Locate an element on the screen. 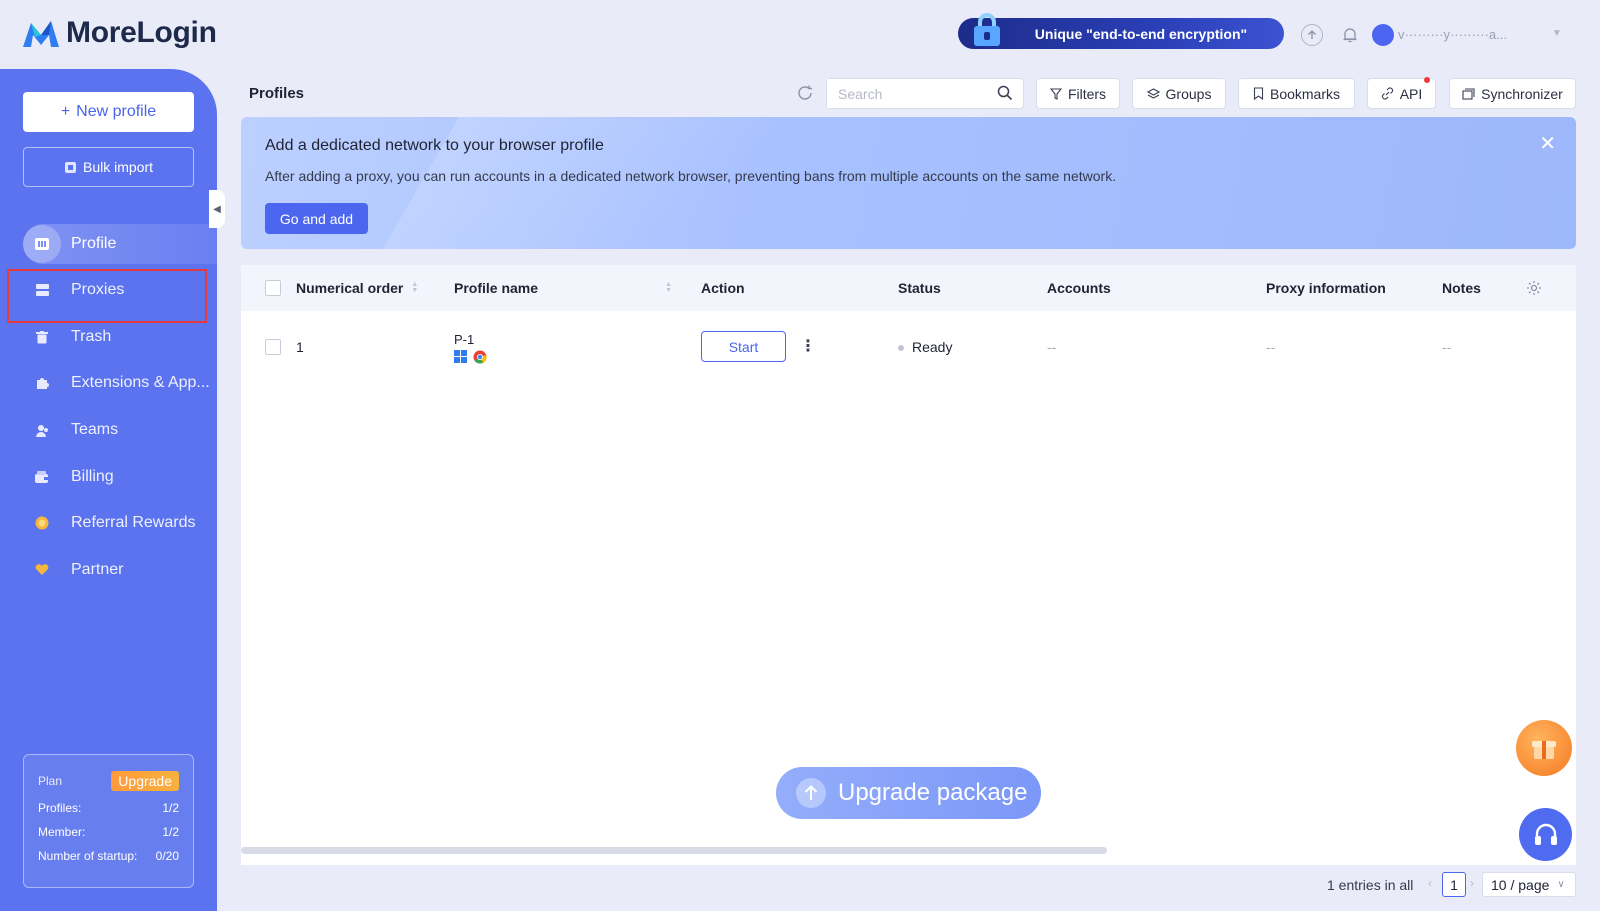  search-box is located at coordinates (925, 93).